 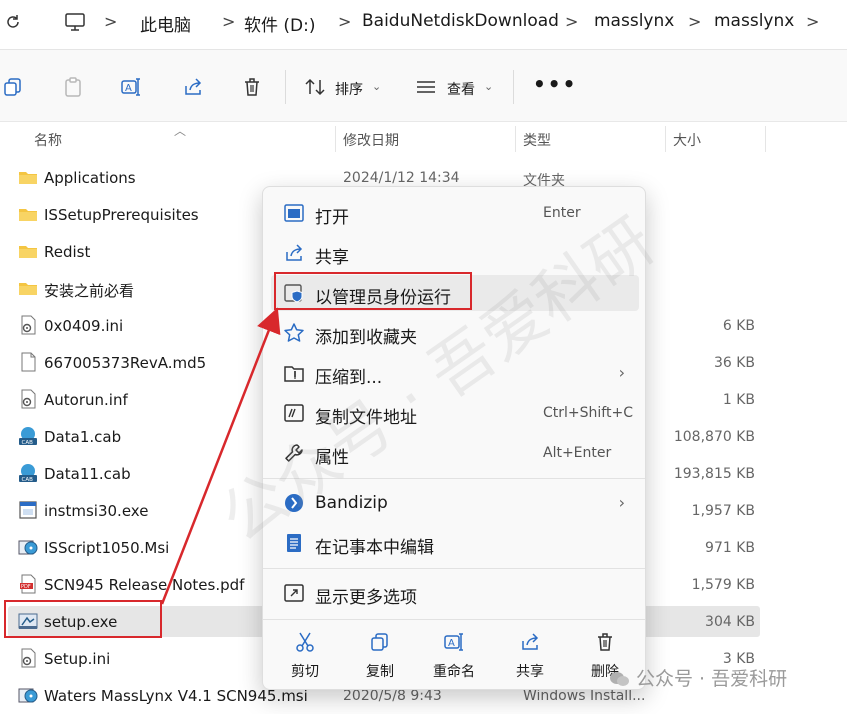 What do you see at coordinates (530, 657) in the screenshot?
I see `quick-action-share: 共享` at bounding box center [530, 657].